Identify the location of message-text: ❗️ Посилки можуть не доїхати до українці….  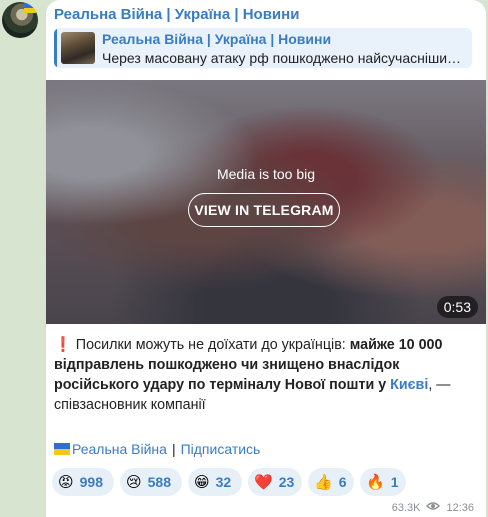
(266, 375).